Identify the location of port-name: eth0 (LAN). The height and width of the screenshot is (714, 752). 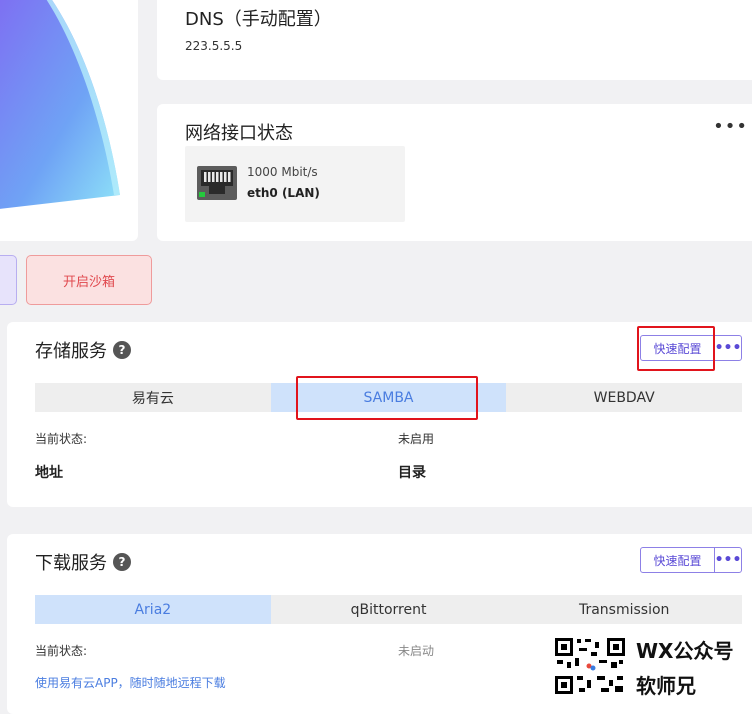
(283, 193).